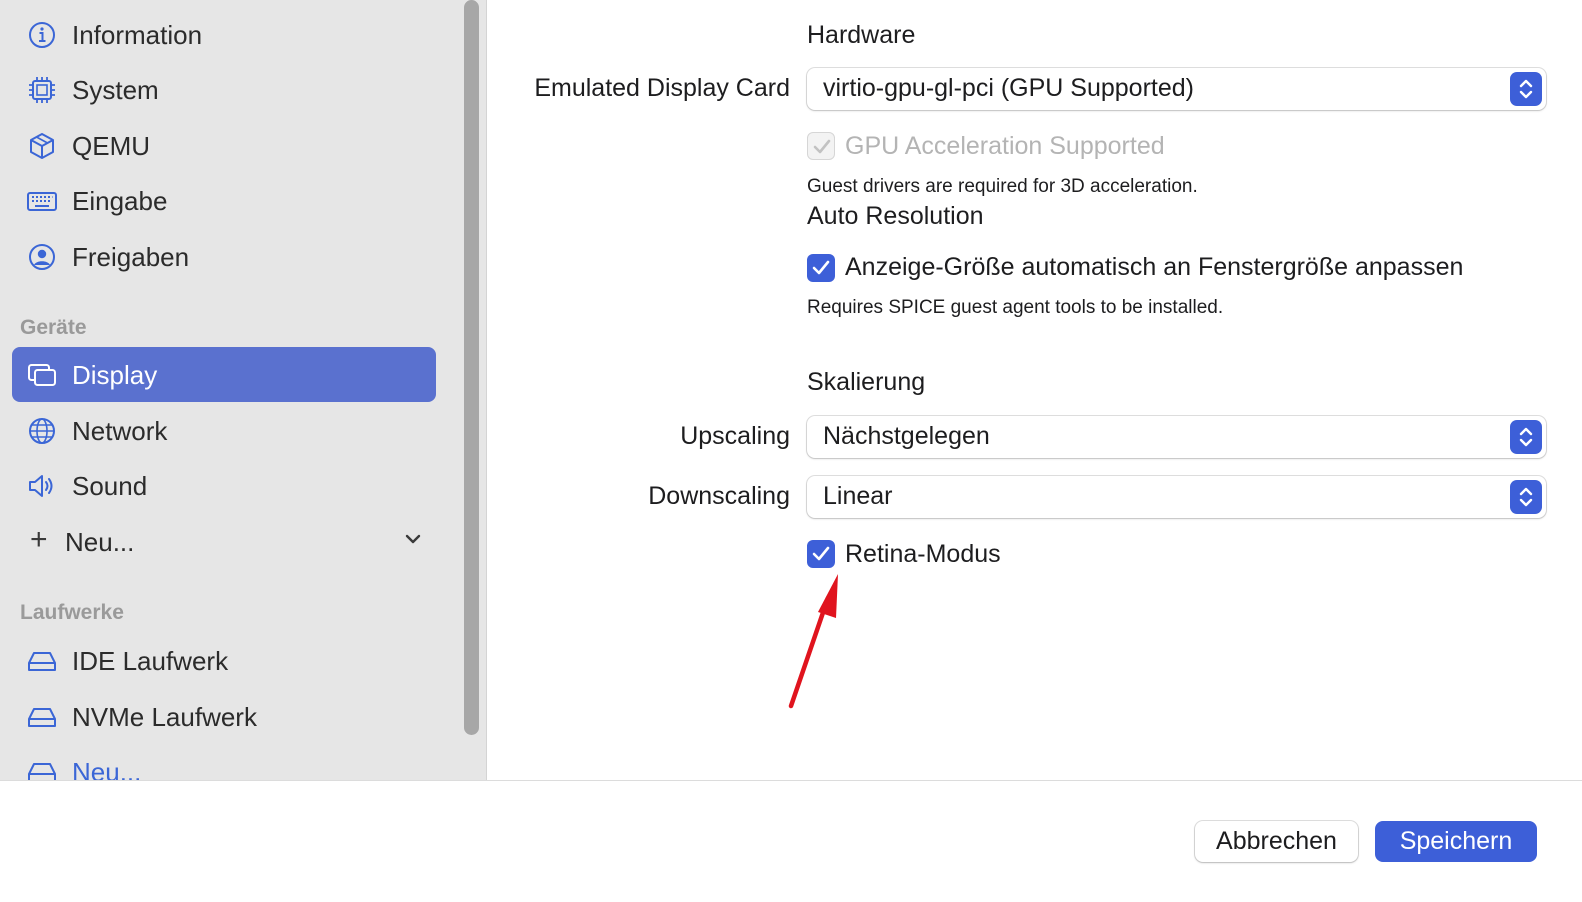  What do you see at coordinates (224, 485) in the screenshot?
I see `sidebar-item-sound: Sound` at bounding box center [224, 485].